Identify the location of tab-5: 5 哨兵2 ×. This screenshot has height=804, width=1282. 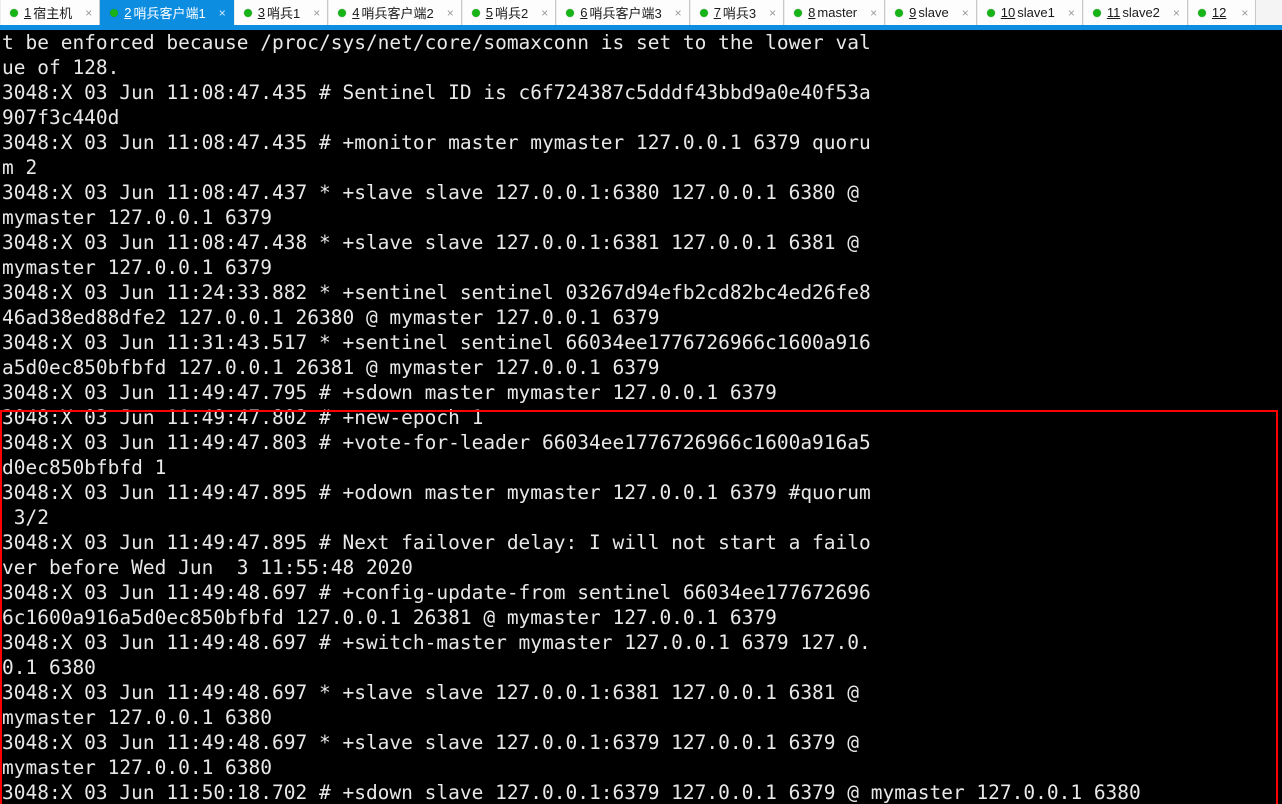
(509, 12).